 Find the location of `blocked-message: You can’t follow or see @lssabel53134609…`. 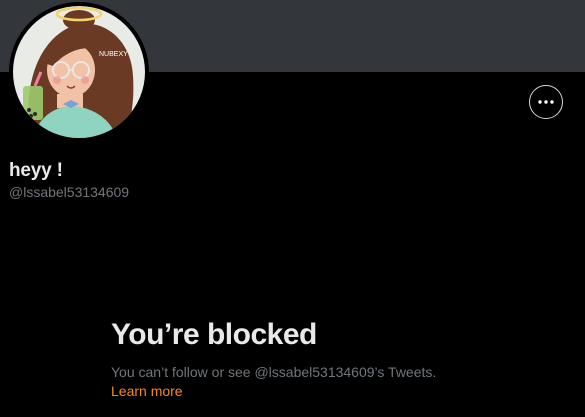

blocked-message: You can’t follow or see @lssabel53134609… is located at coordinates (274, 372).